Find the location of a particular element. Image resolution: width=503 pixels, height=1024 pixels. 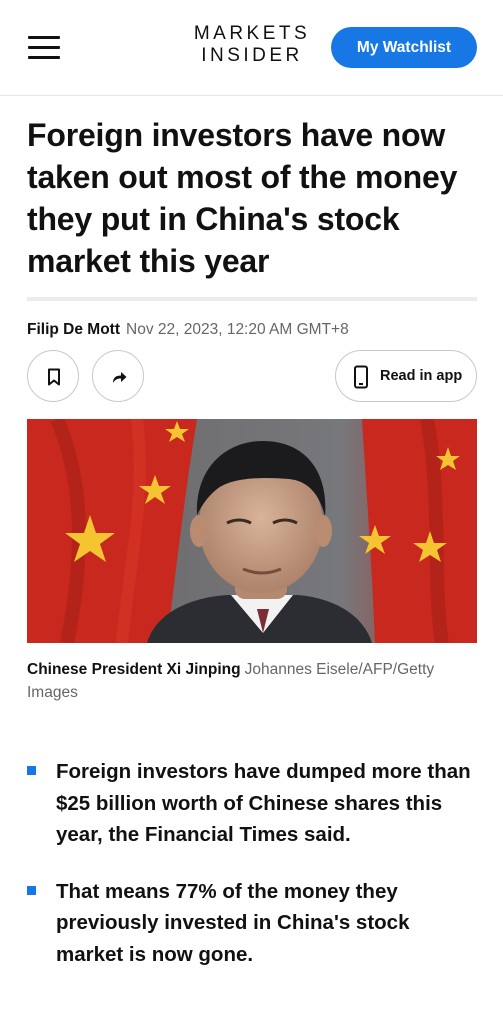

hamburger-menu-icon is located at coordinates (44, 48).